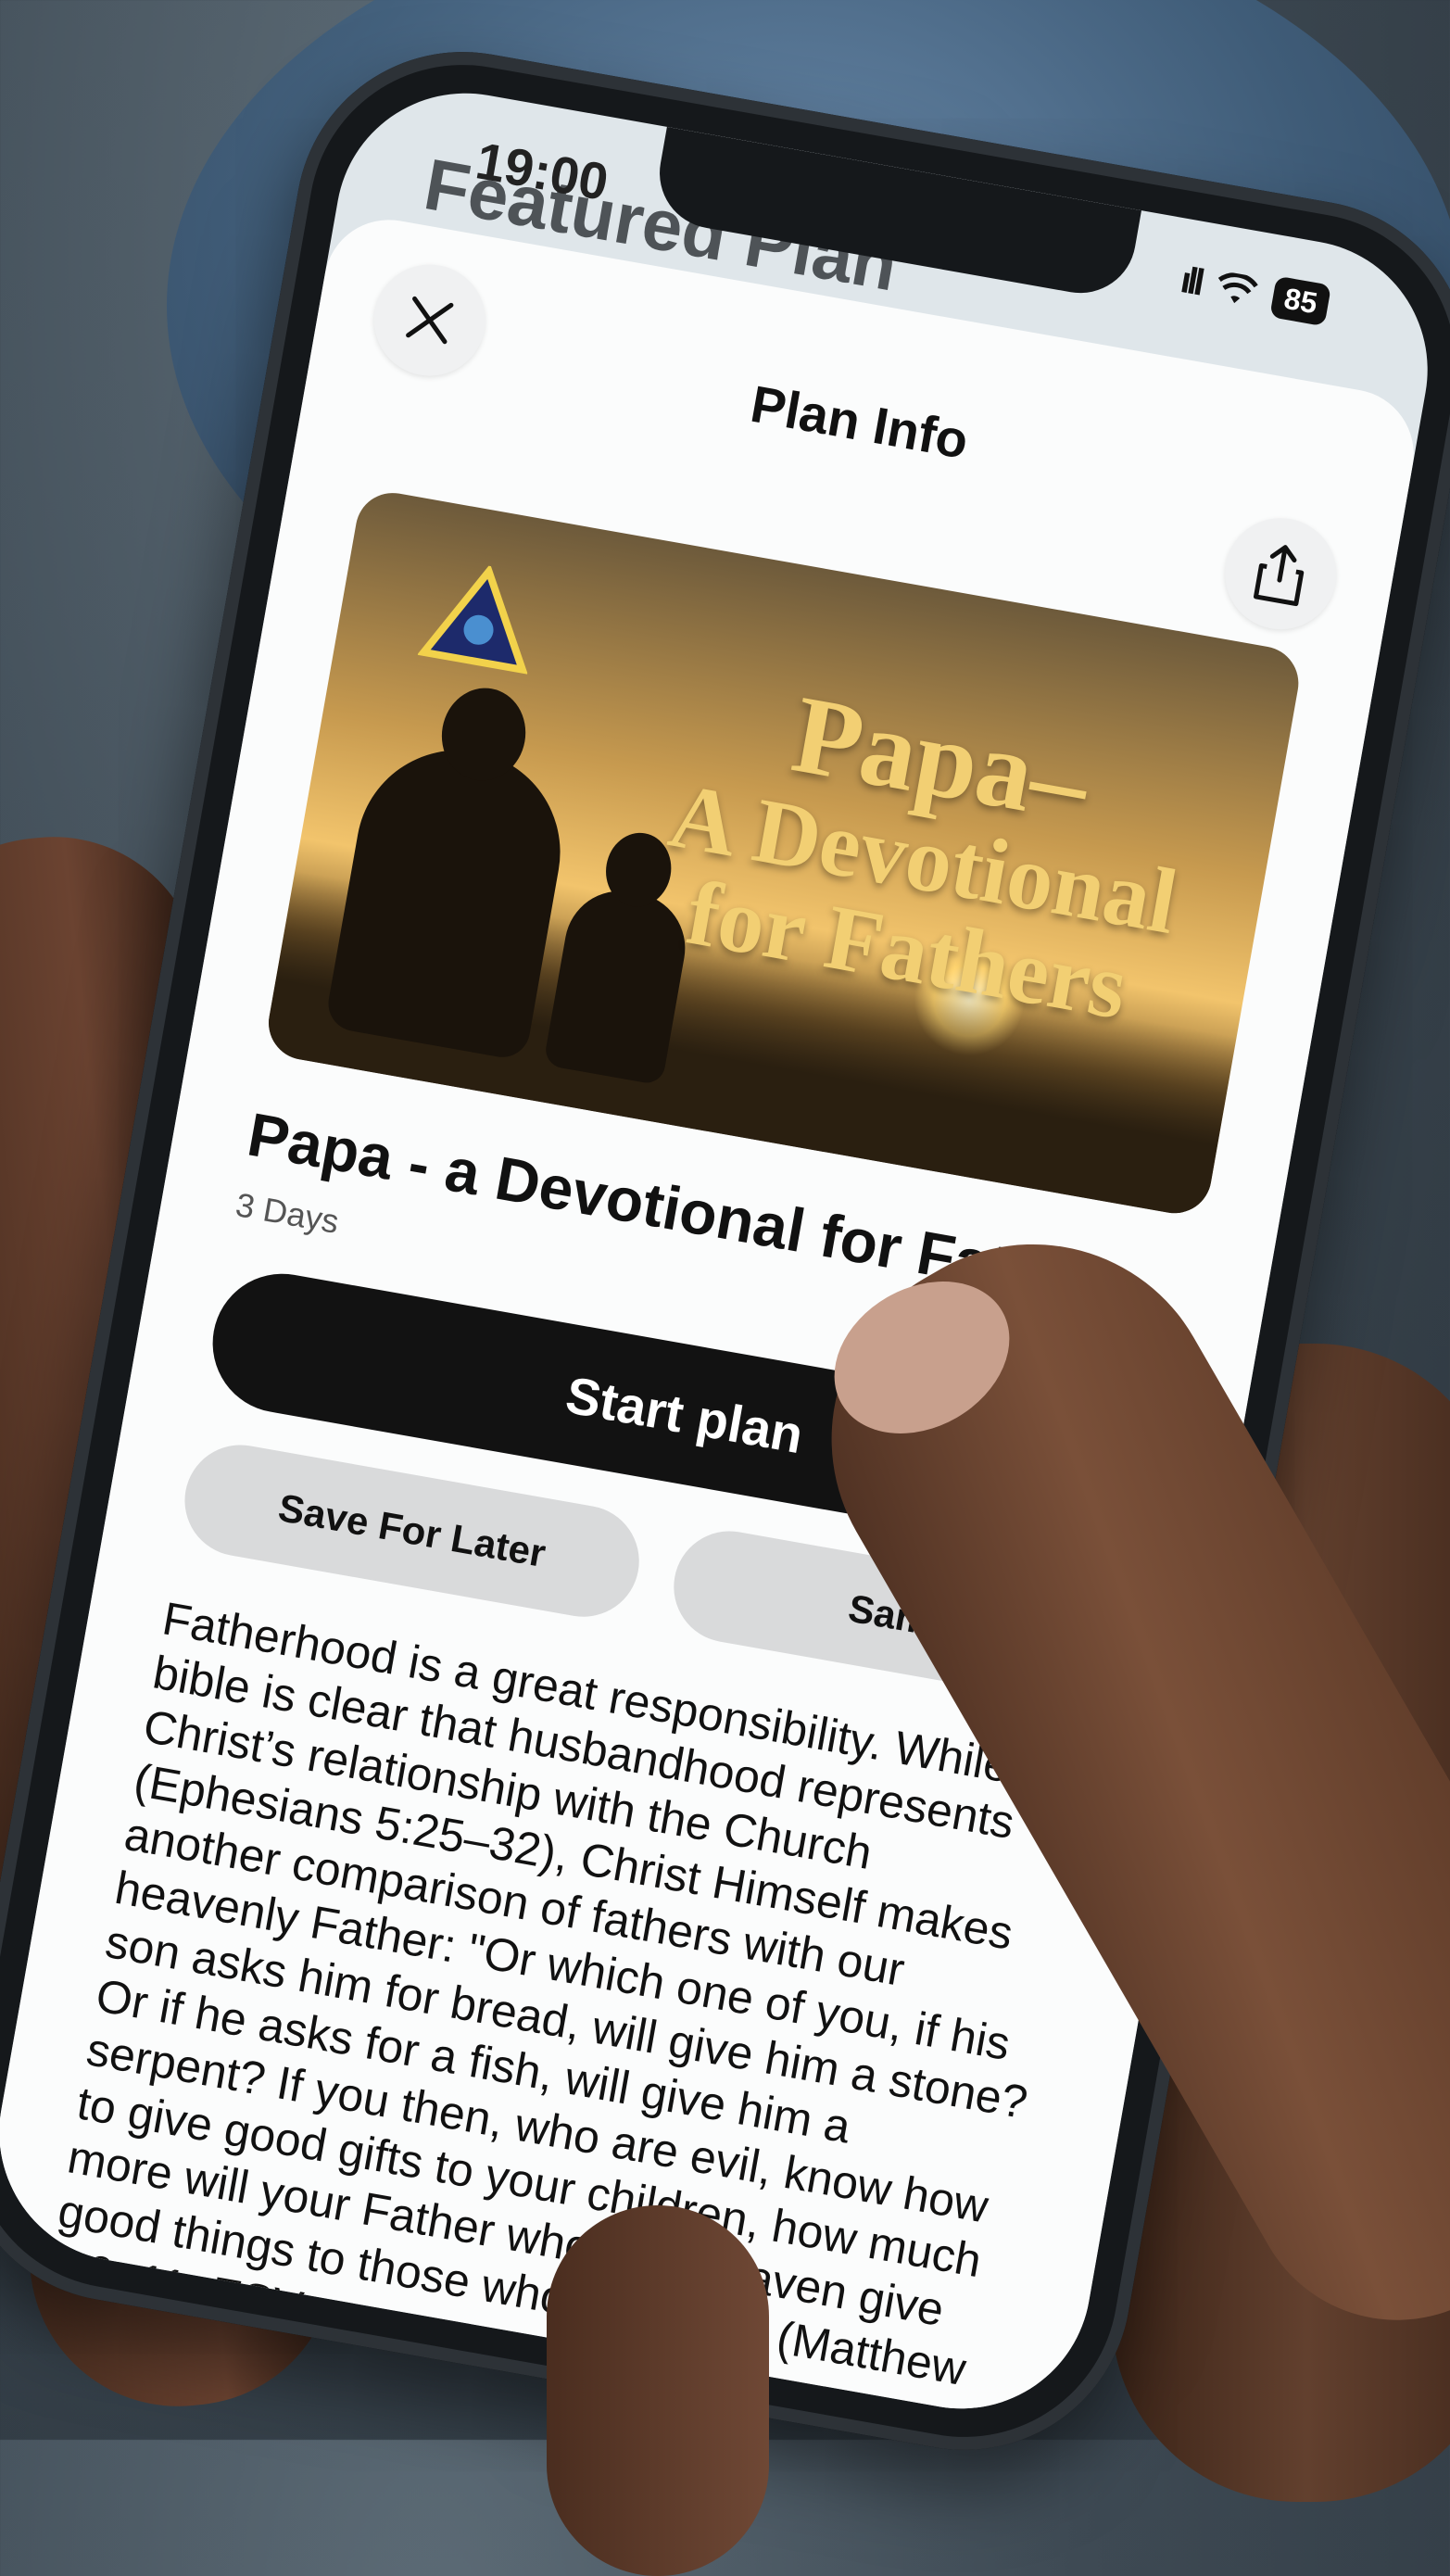  I want to click on share-icon, so click(1279, 576).